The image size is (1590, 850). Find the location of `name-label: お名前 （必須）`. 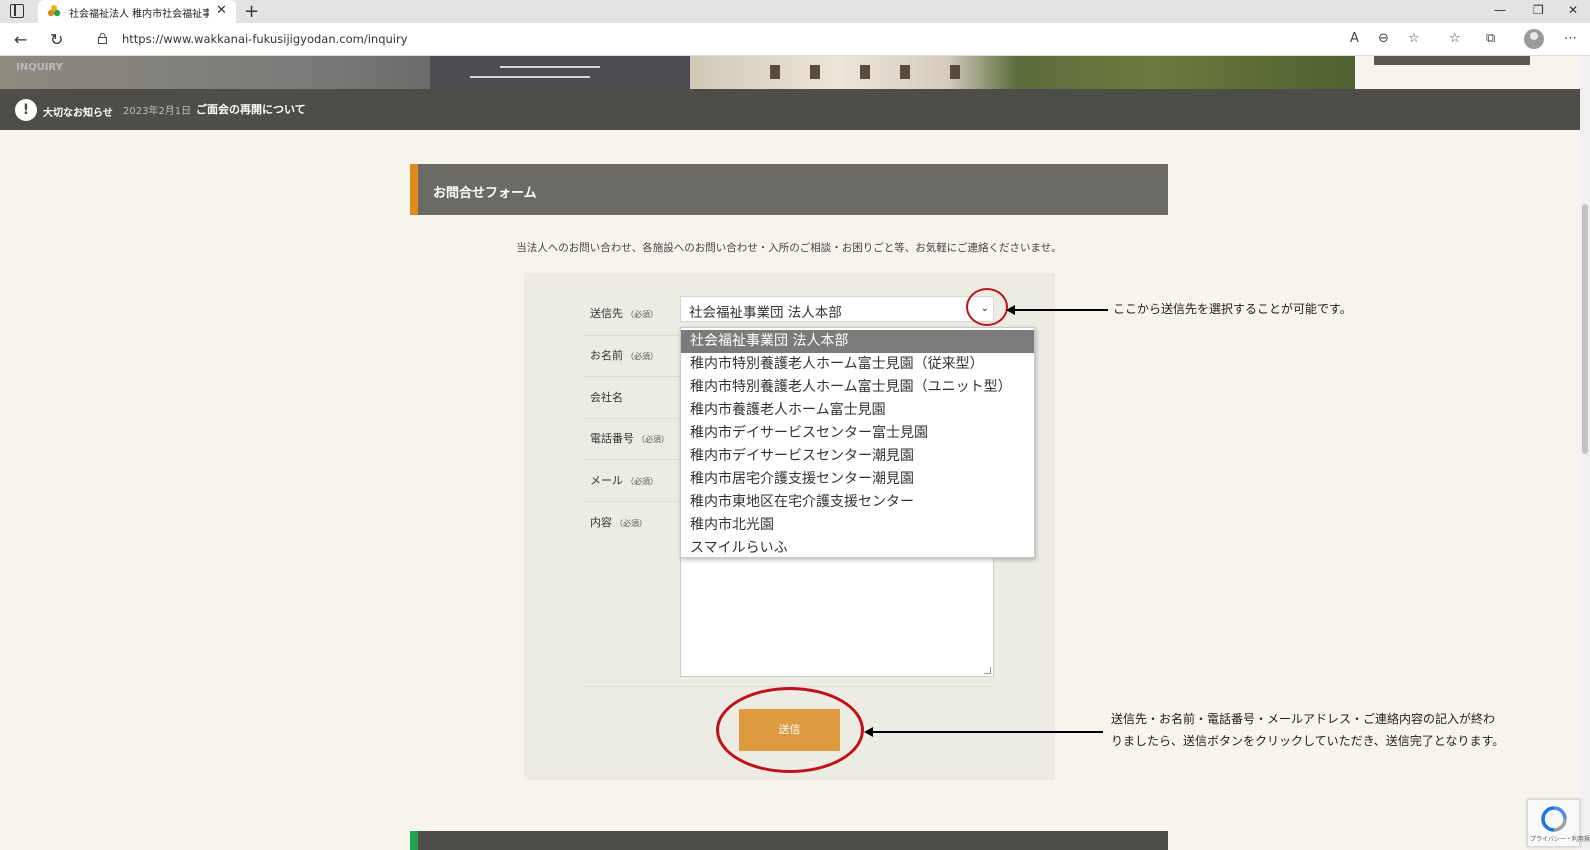

name-label: お名前 （必須） is located at coordinates (624, 355).